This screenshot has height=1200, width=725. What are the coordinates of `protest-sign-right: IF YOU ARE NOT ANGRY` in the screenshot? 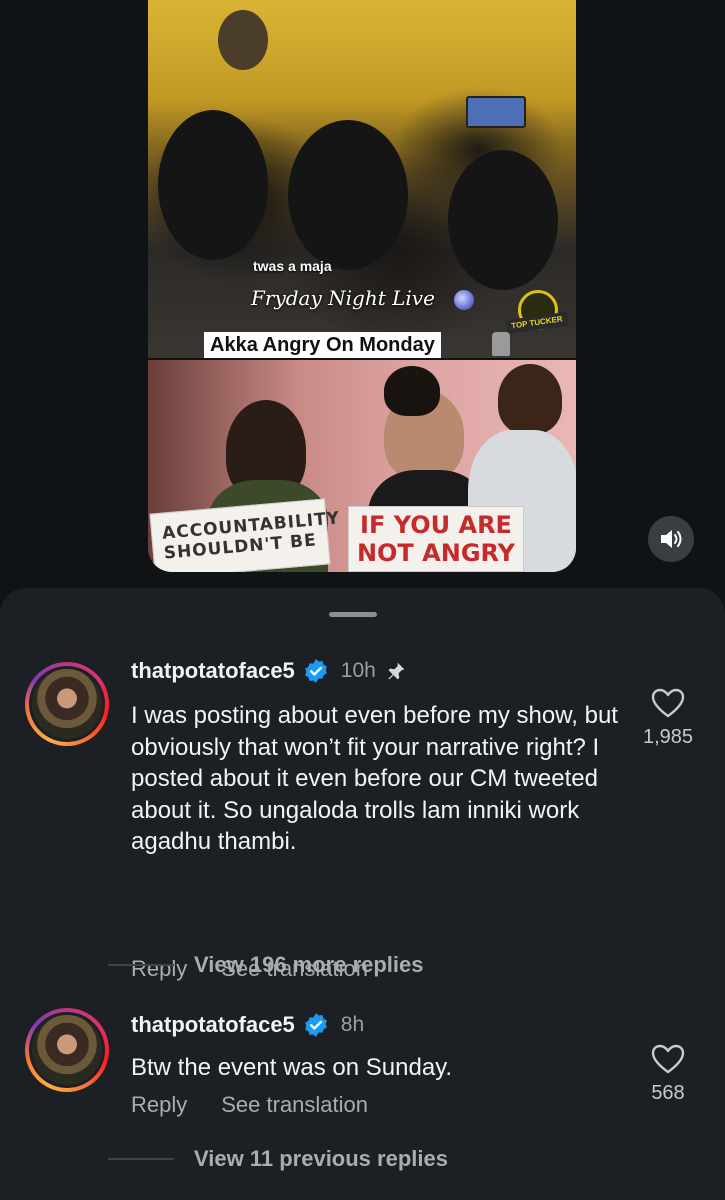 It's located at (436, 539).